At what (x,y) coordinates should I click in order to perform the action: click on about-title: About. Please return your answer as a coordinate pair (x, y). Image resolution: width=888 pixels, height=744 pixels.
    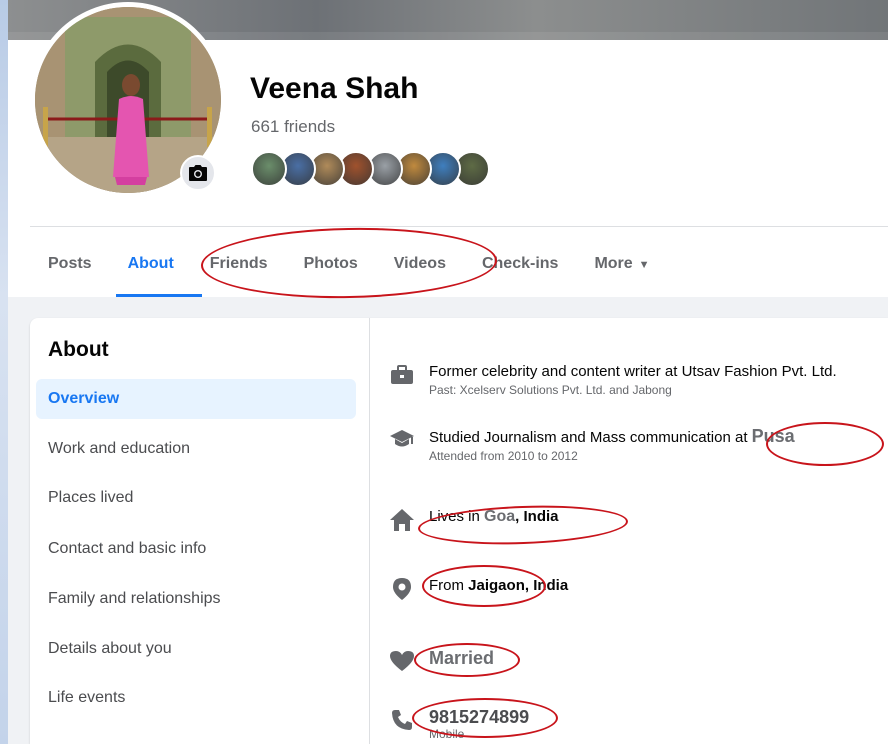
    Looking at the image, I should click on (78, 349).